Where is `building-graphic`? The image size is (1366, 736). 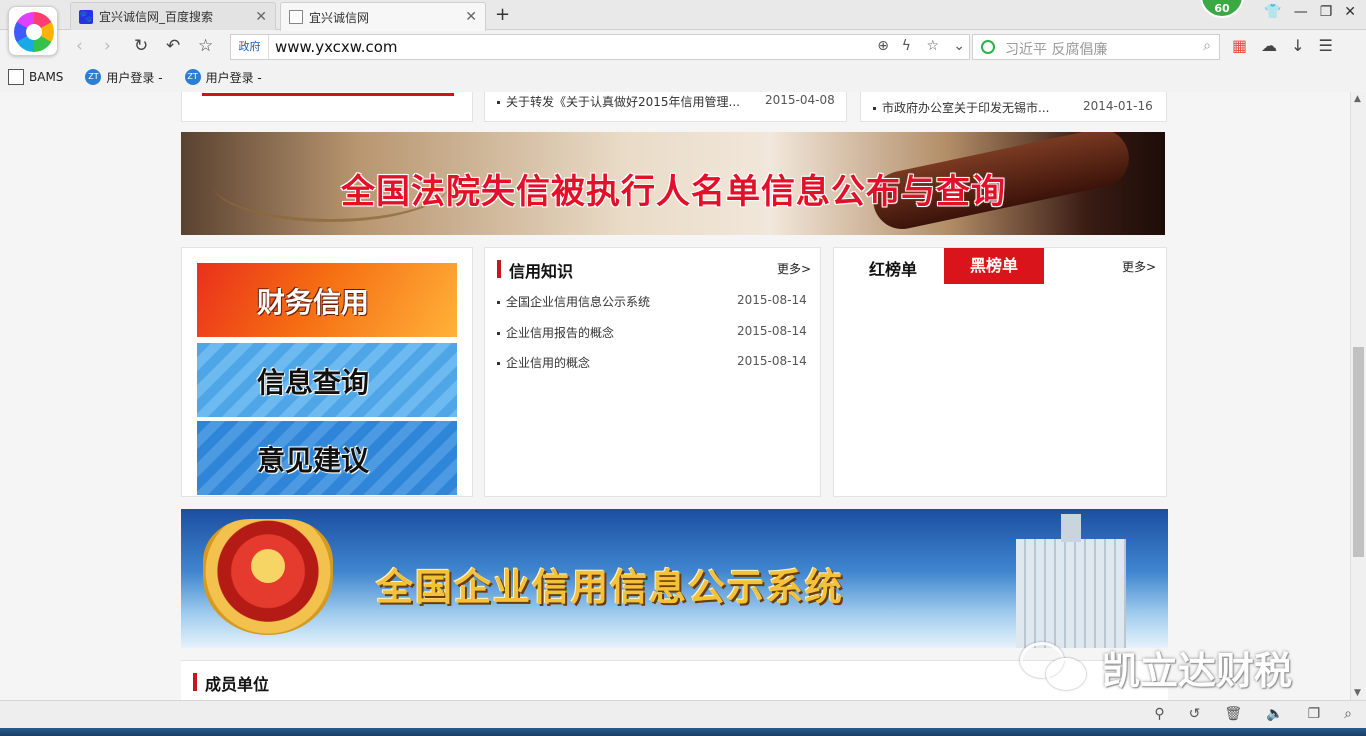
building-graphic is located at coordinates (1071, 581).